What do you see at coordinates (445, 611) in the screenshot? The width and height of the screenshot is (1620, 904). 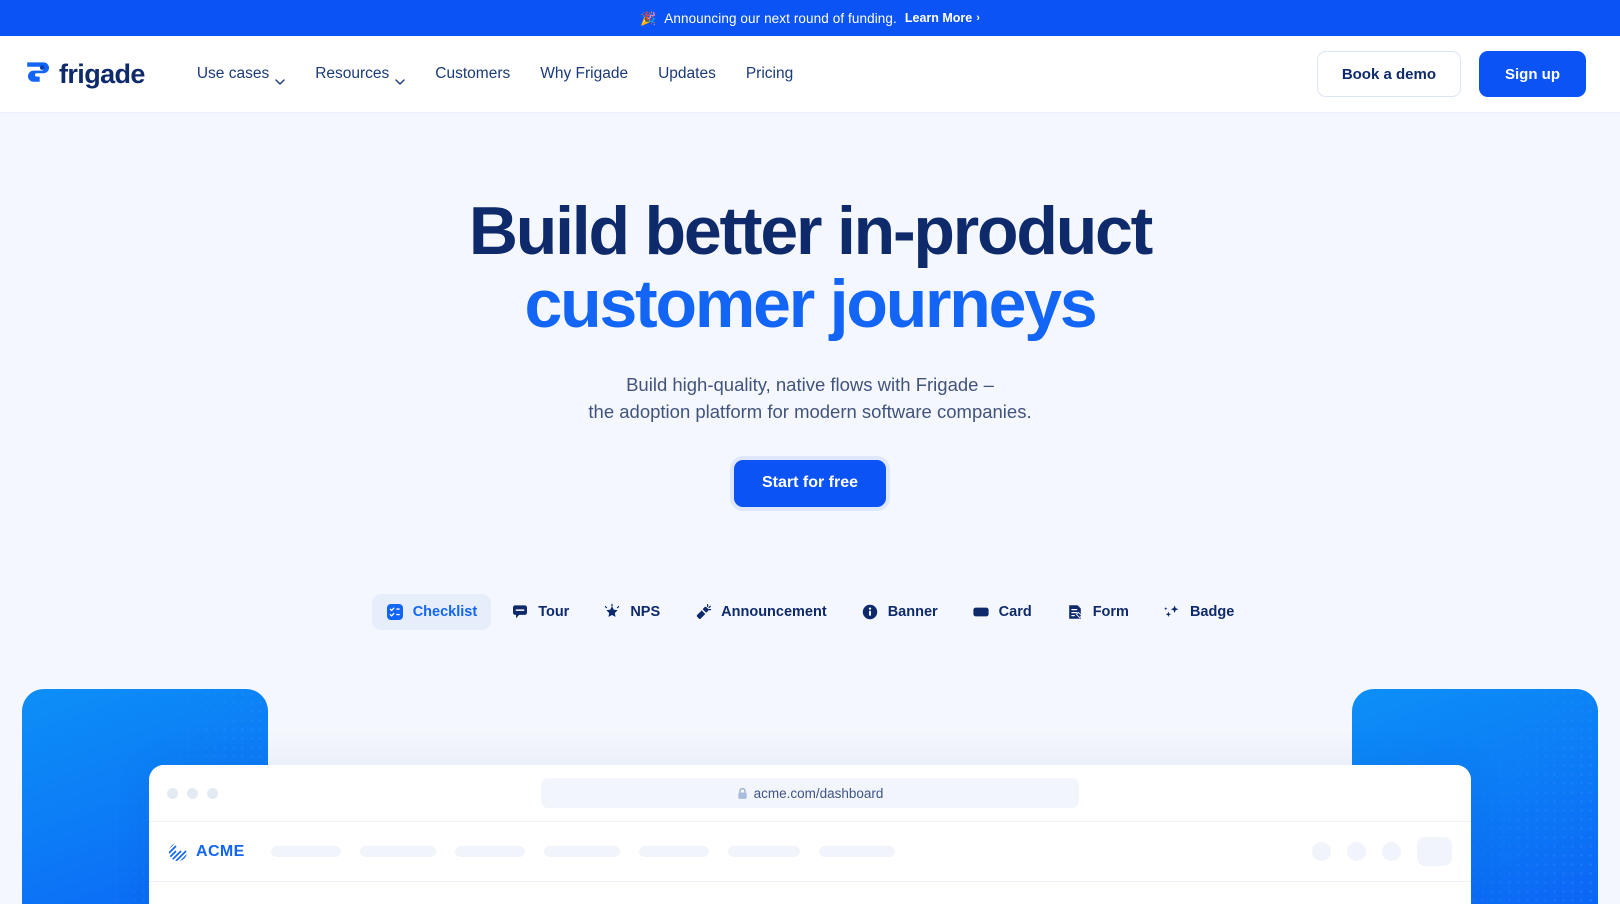 I see `tab-label: Checklist` at bounding box center [445, 611].